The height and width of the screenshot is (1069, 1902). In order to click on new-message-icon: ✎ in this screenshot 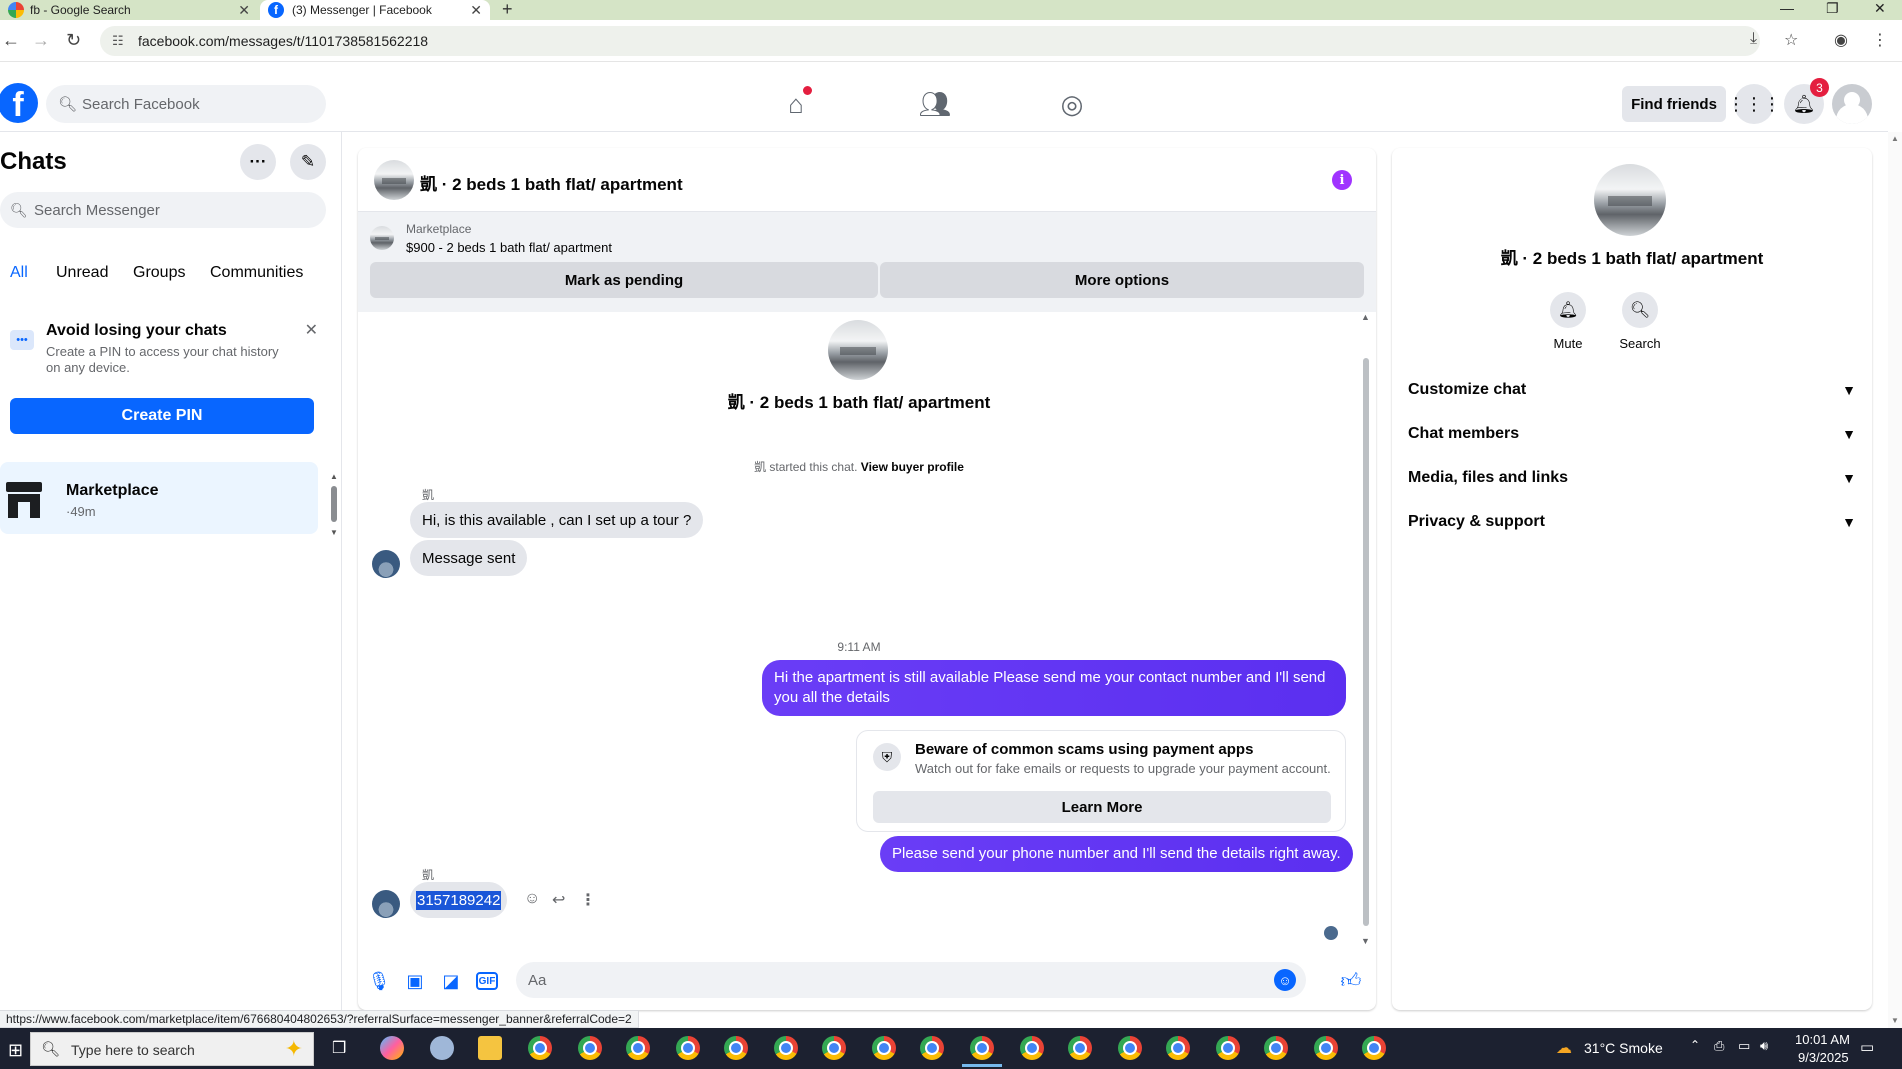, I will do `click(308, 162)`.